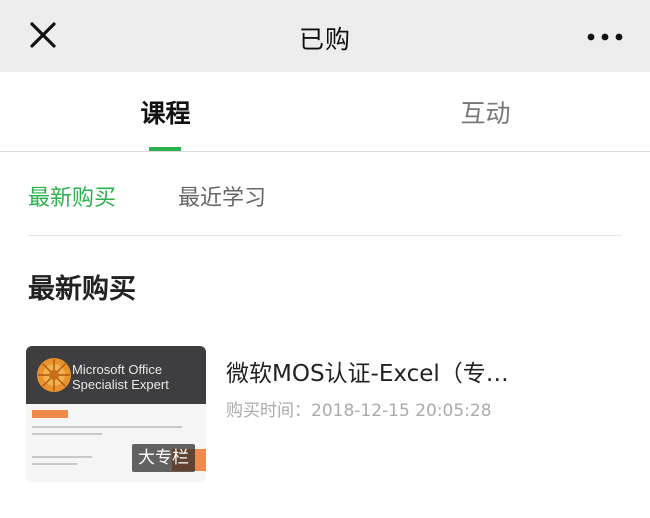 This screenshot has width=650, height=518. What do you see at coordinates (54, 375) in the screenshot?
I see `mos-seal-icon` at bounding box center [54, 375].